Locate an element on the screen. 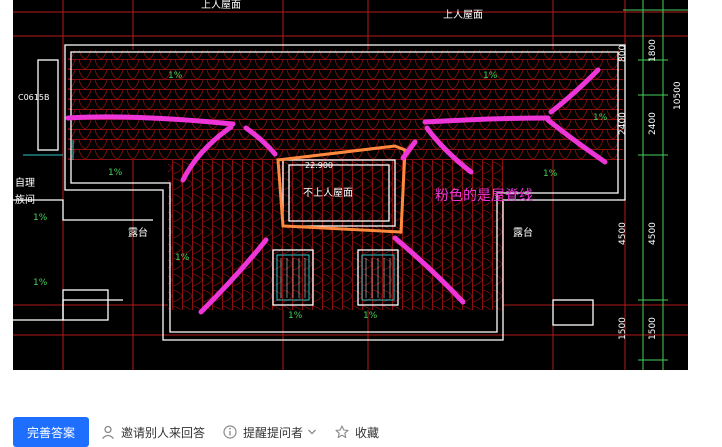 Image resolution: width=722 pixels, height=447 pixels. slope-far-left-1: 1% is located at coordinates (40, 218).